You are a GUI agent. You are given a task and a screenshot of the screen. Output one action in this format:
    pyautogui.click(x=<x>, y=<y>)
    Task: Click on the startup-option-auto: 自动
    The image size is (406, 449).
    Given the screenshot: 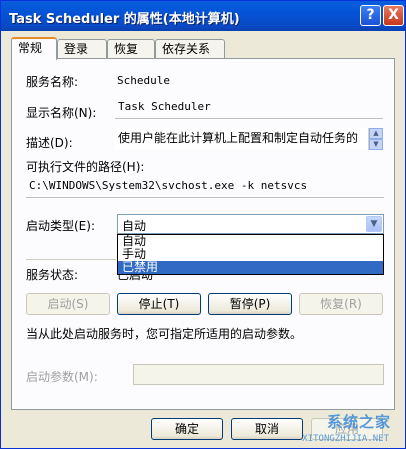 What is the action you would take?
    pyautogui.click(x=250, y=241)
    